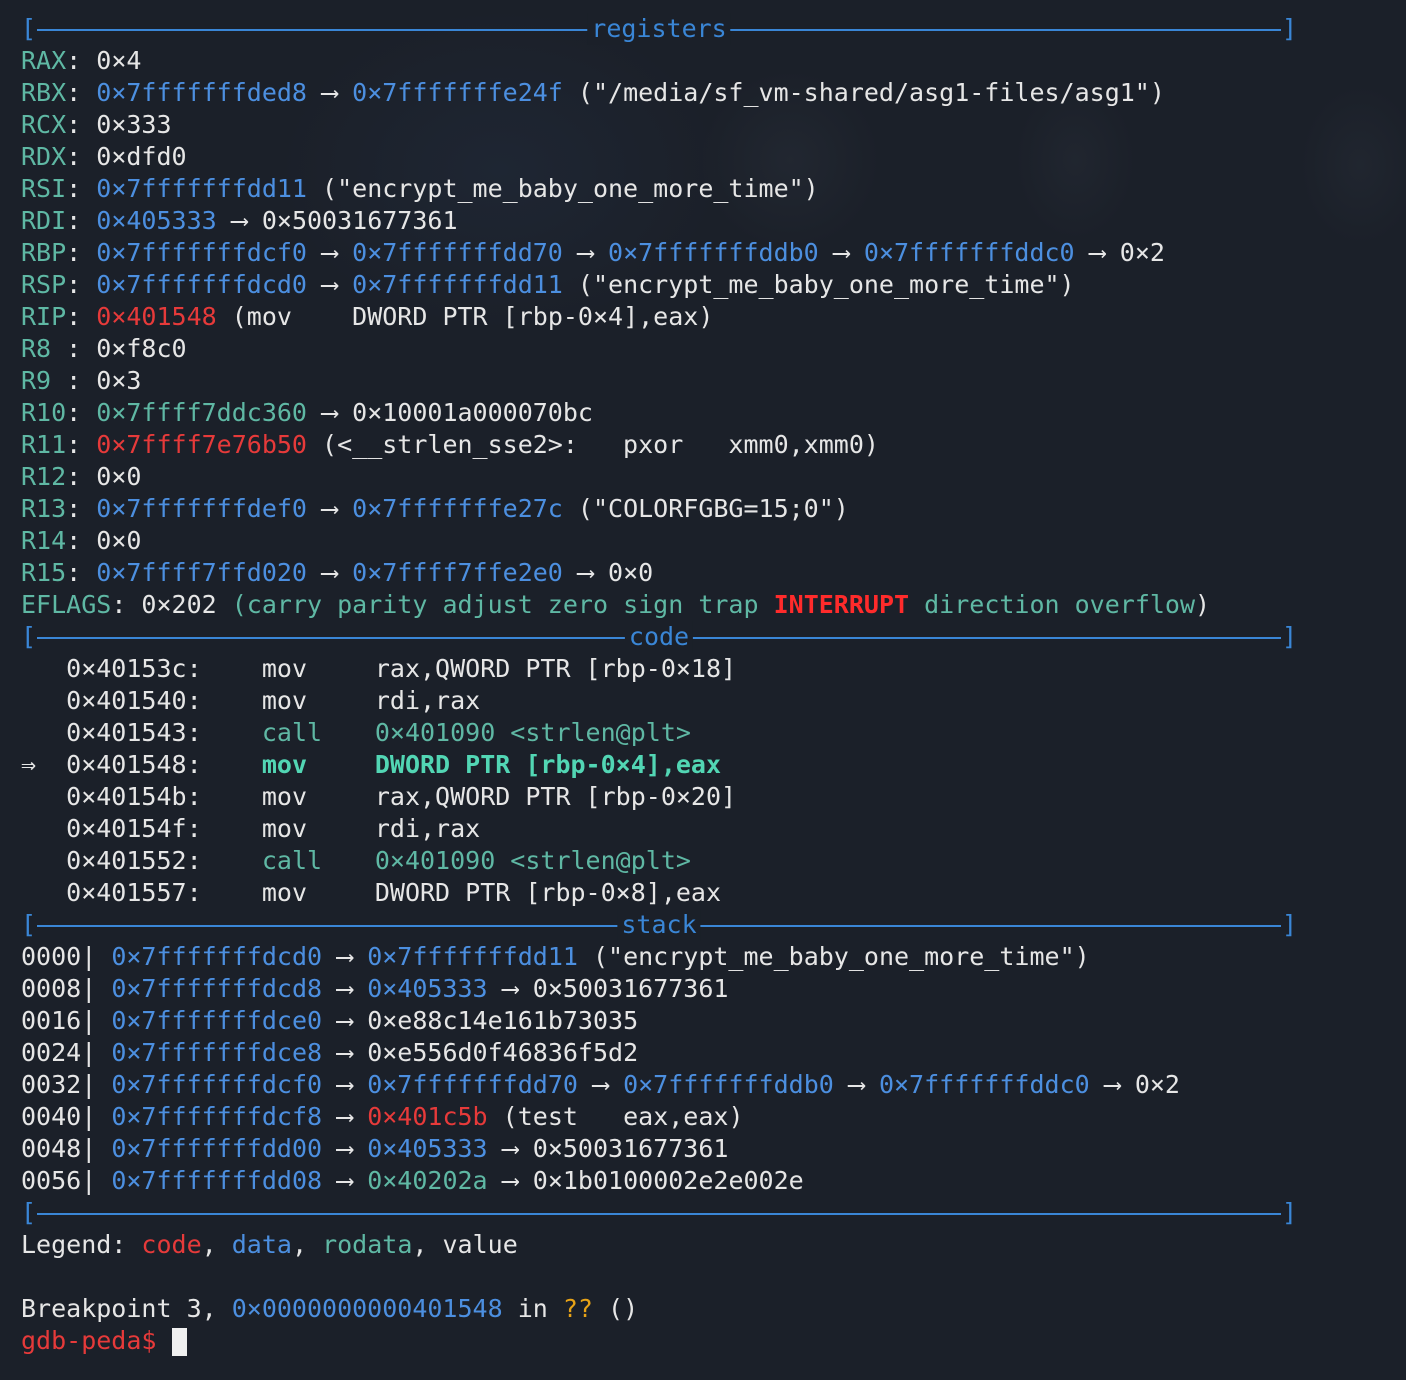 The height and width of the screenshot is (1380, 1406). I want to click on register-name: R9, so click(44, 380).